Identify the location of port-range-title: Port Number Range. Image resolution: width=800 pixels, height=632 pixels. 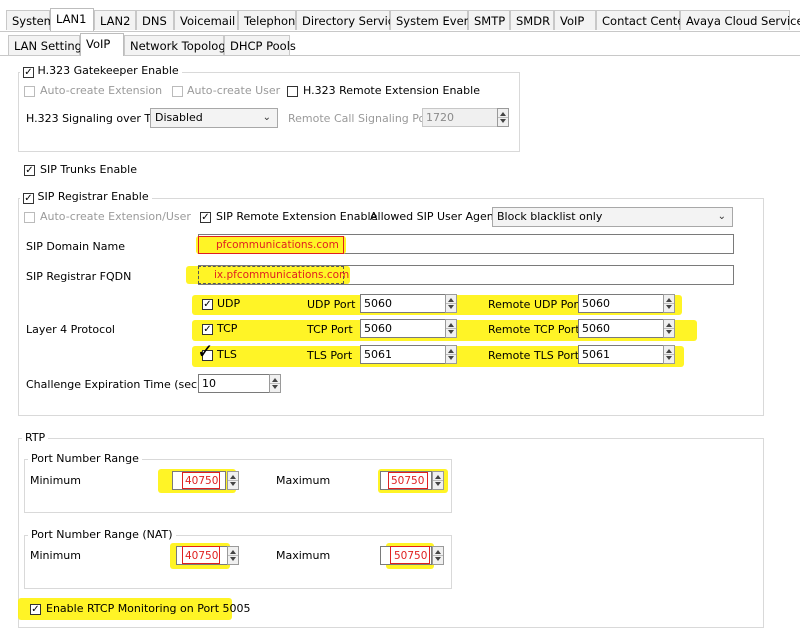
(85, 458).